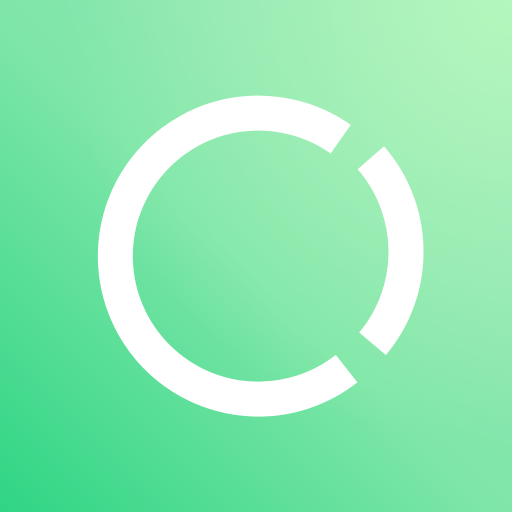  What do you see at coordinates (390, 251) in the screenshot?
I see `ring-side-arc` at bounding box center [390, 251].